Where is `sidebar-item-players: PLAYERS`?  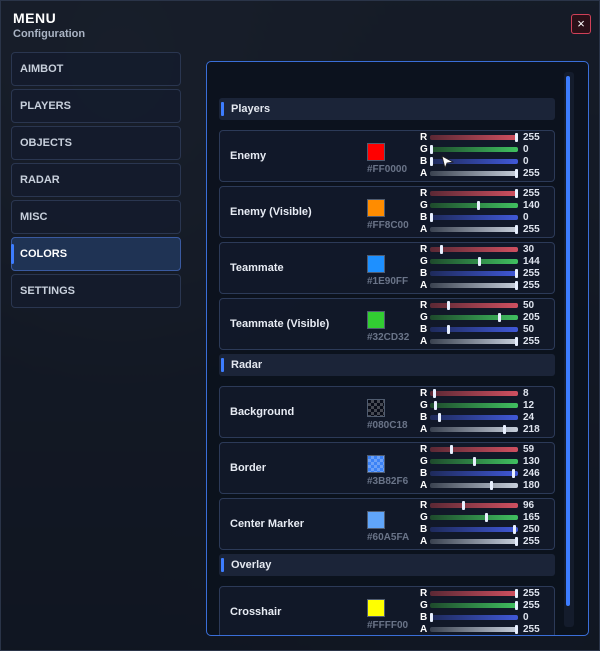 sidebar-item-players: PLAYERS is located at coordinates (96, 106).